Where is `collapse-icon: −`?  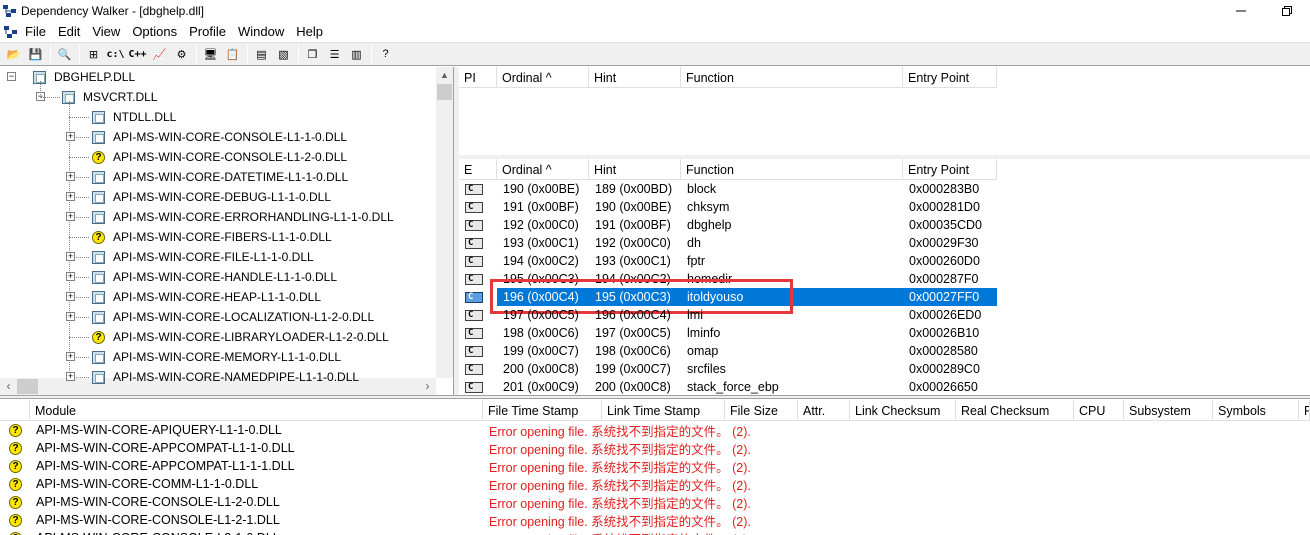 collapse-icon: − is located at coordinates (11, 76).